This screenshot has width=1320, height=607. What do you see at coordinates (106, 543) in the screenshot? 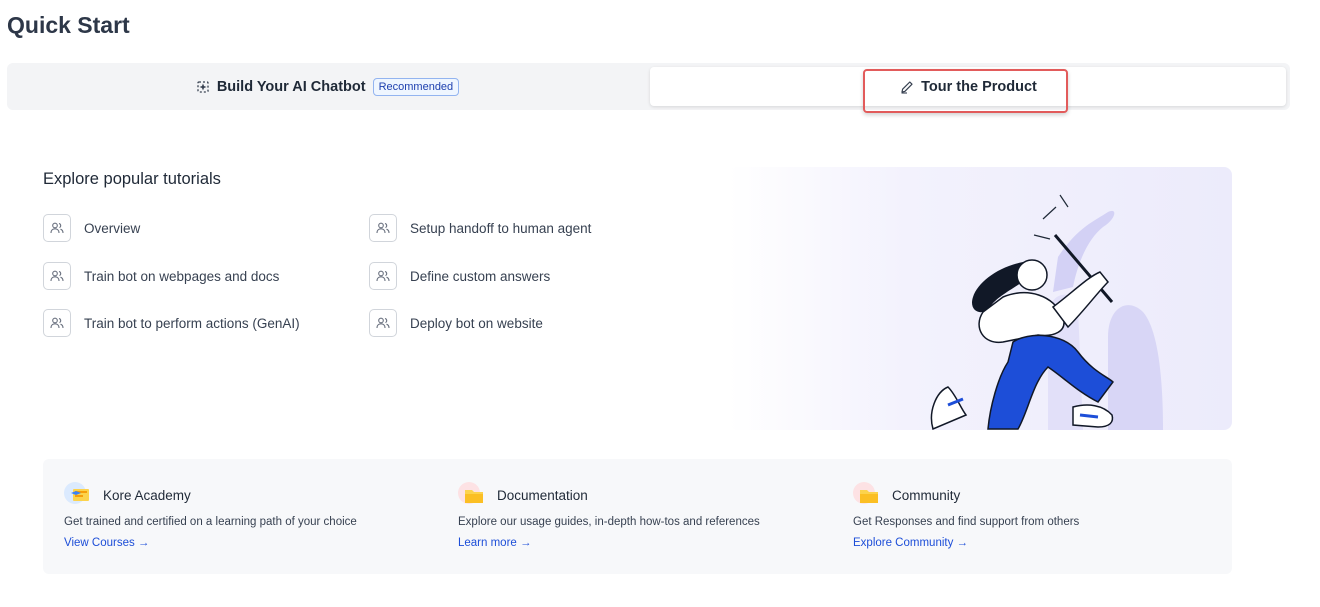
I see `view-courses-link: View Courses →` at bounding box center [106, 543].